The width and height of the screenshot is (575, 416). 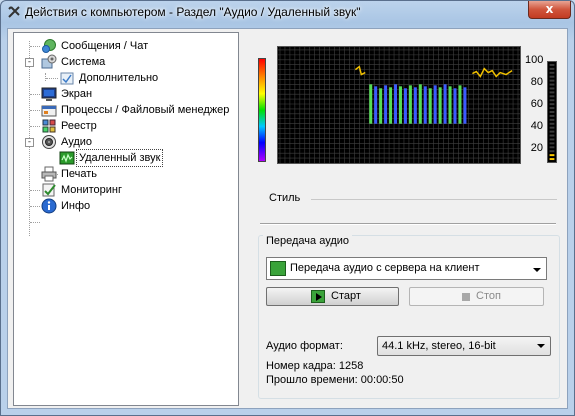 I want to click on tree-item-label: Процессы / Файловый менеджер, so click(x=145, y=110).